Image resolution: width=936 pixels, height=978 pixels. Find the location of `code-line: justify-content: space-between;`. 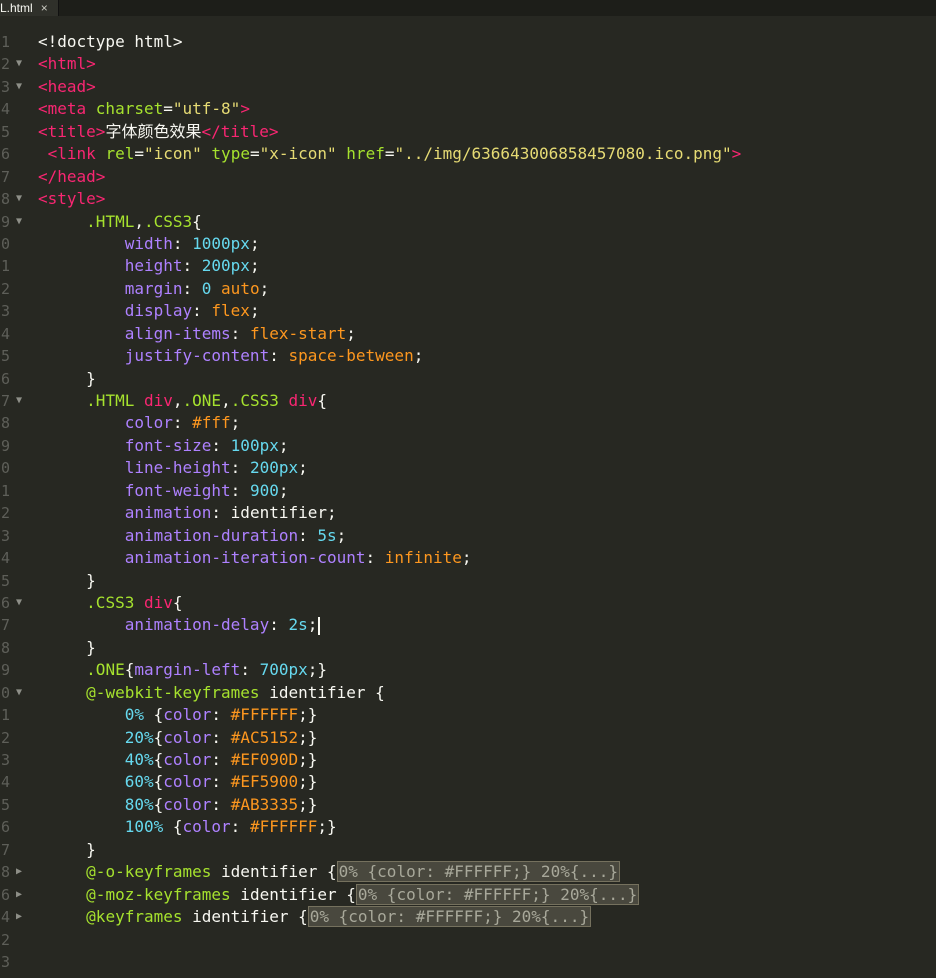

code-line: justify-content: space-between; is located at coordinates (487, 356).